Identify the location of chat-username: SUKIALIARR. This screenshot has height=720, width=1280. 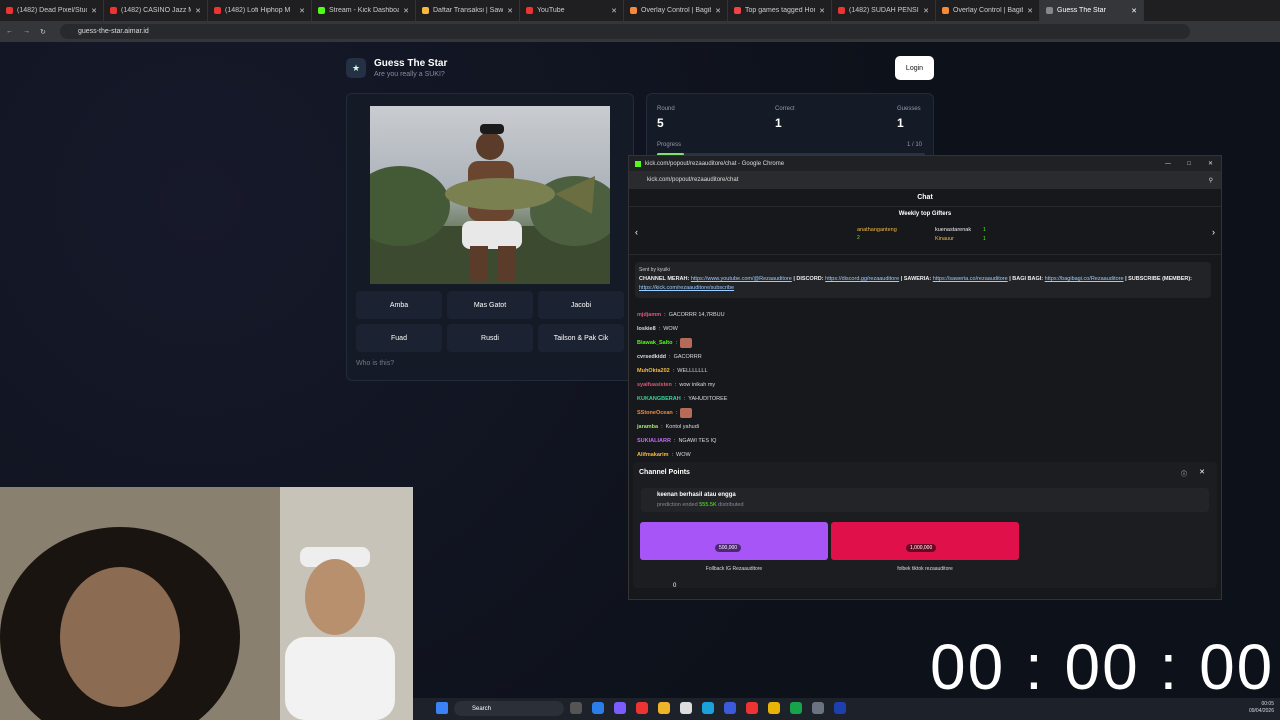
(654, 441).